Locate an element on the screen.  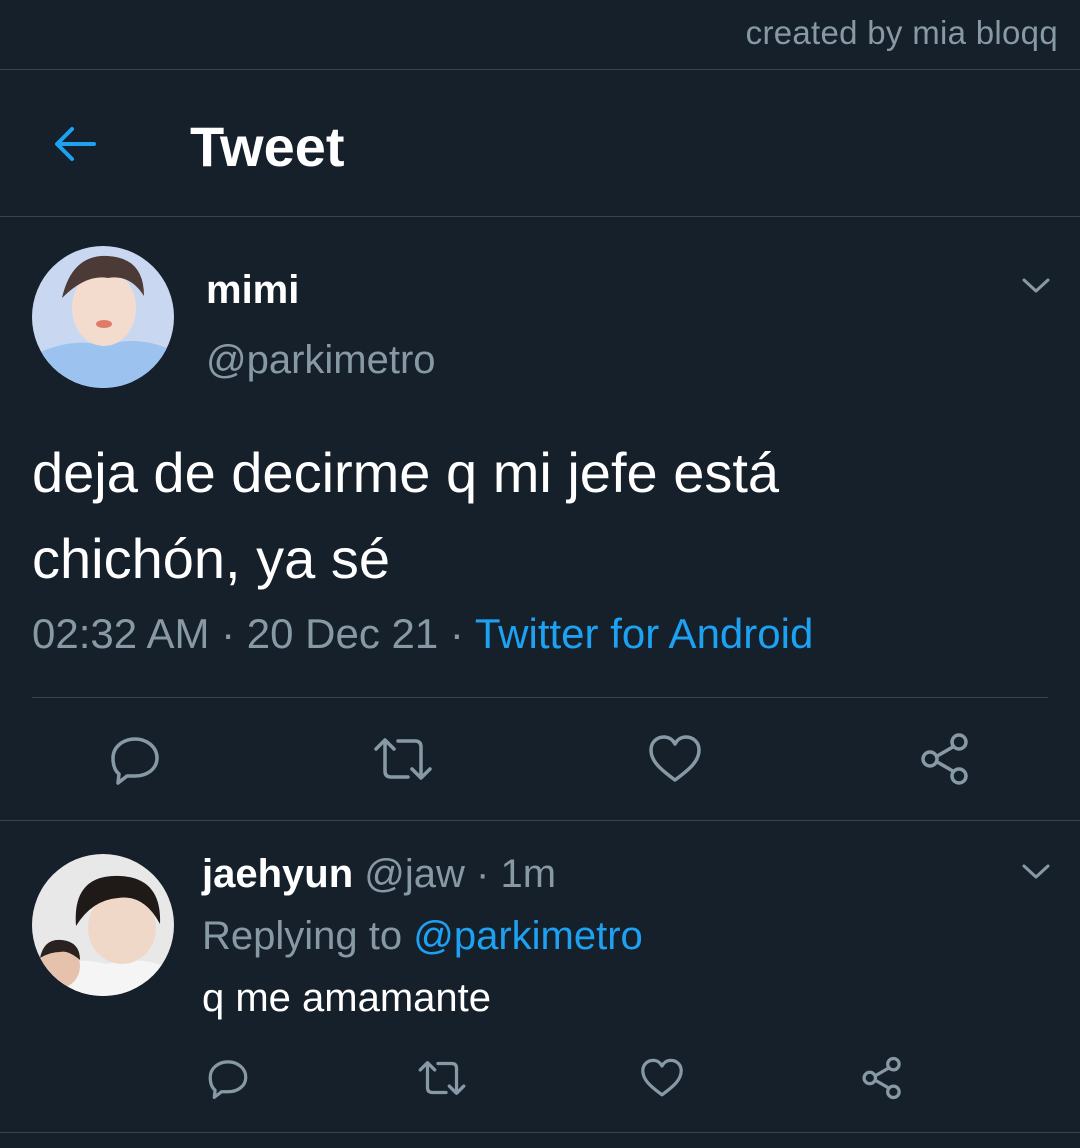
username: @jaw is located at coordinates (414, 874).